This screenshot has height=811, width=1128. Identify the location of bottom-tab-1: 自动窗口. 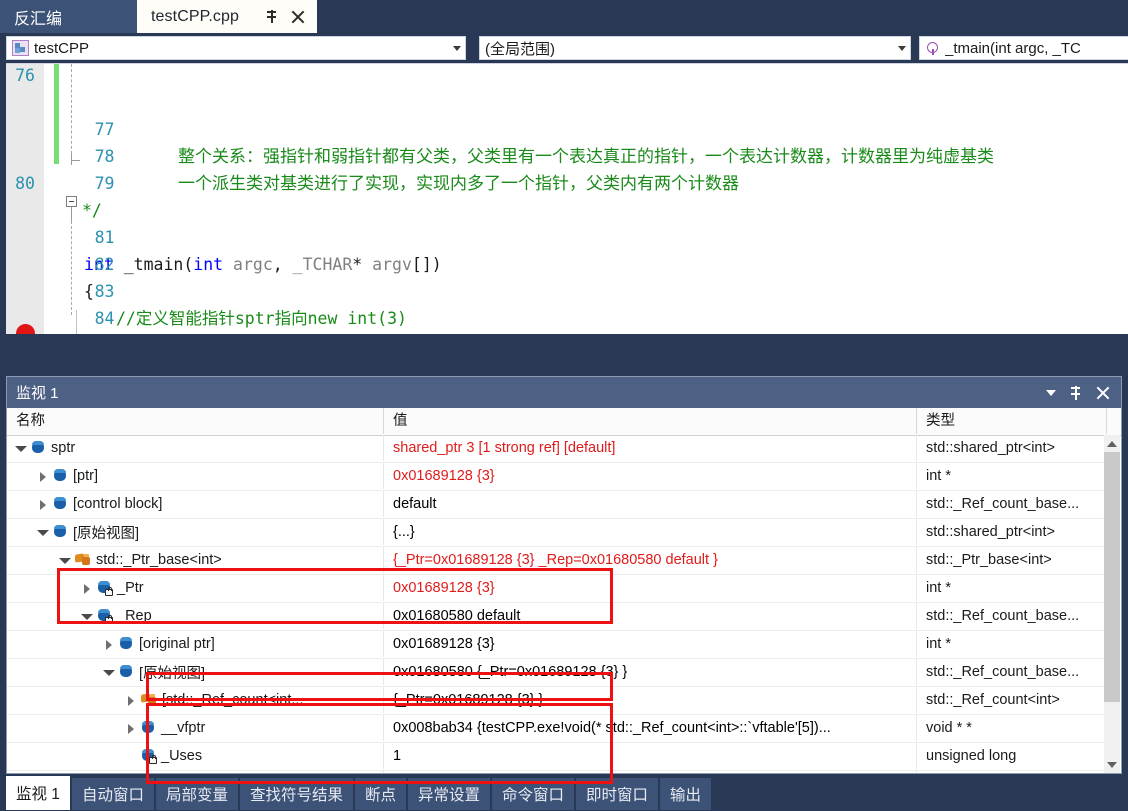
(113, 794).